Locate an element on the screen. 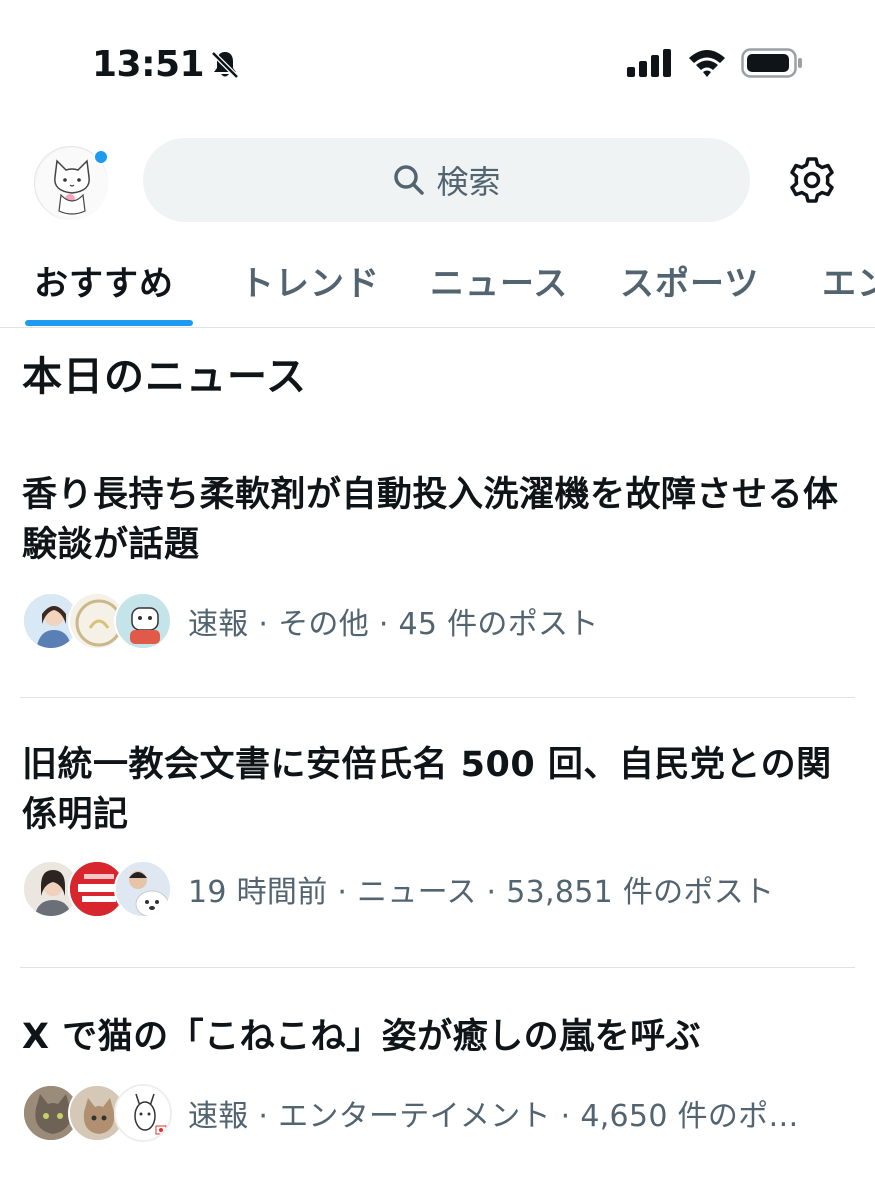  news-meta-text: 19 時間前 · ニュース · 53,851 件のポスト is located at coordinates (481, 892).